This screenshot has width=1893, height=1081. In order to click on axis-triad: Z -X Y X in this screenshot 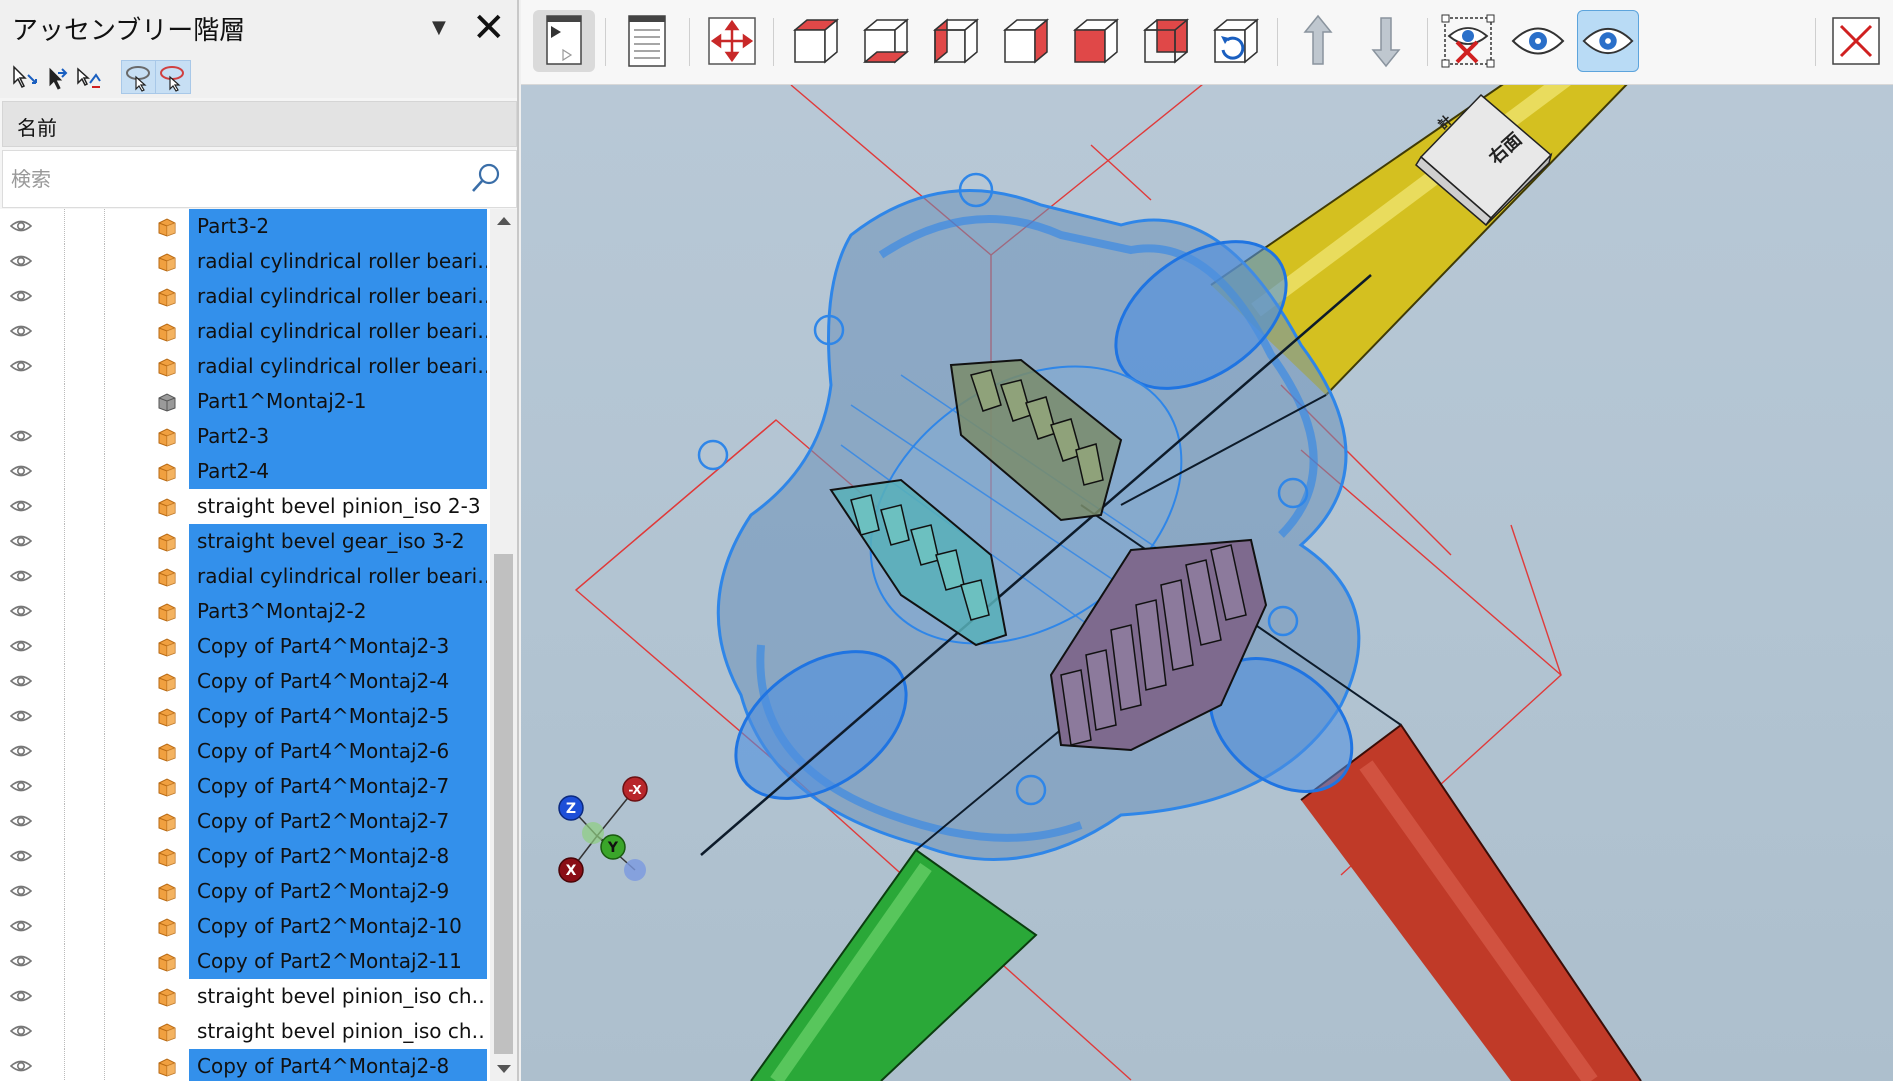, I will do `click(603, 829)`.